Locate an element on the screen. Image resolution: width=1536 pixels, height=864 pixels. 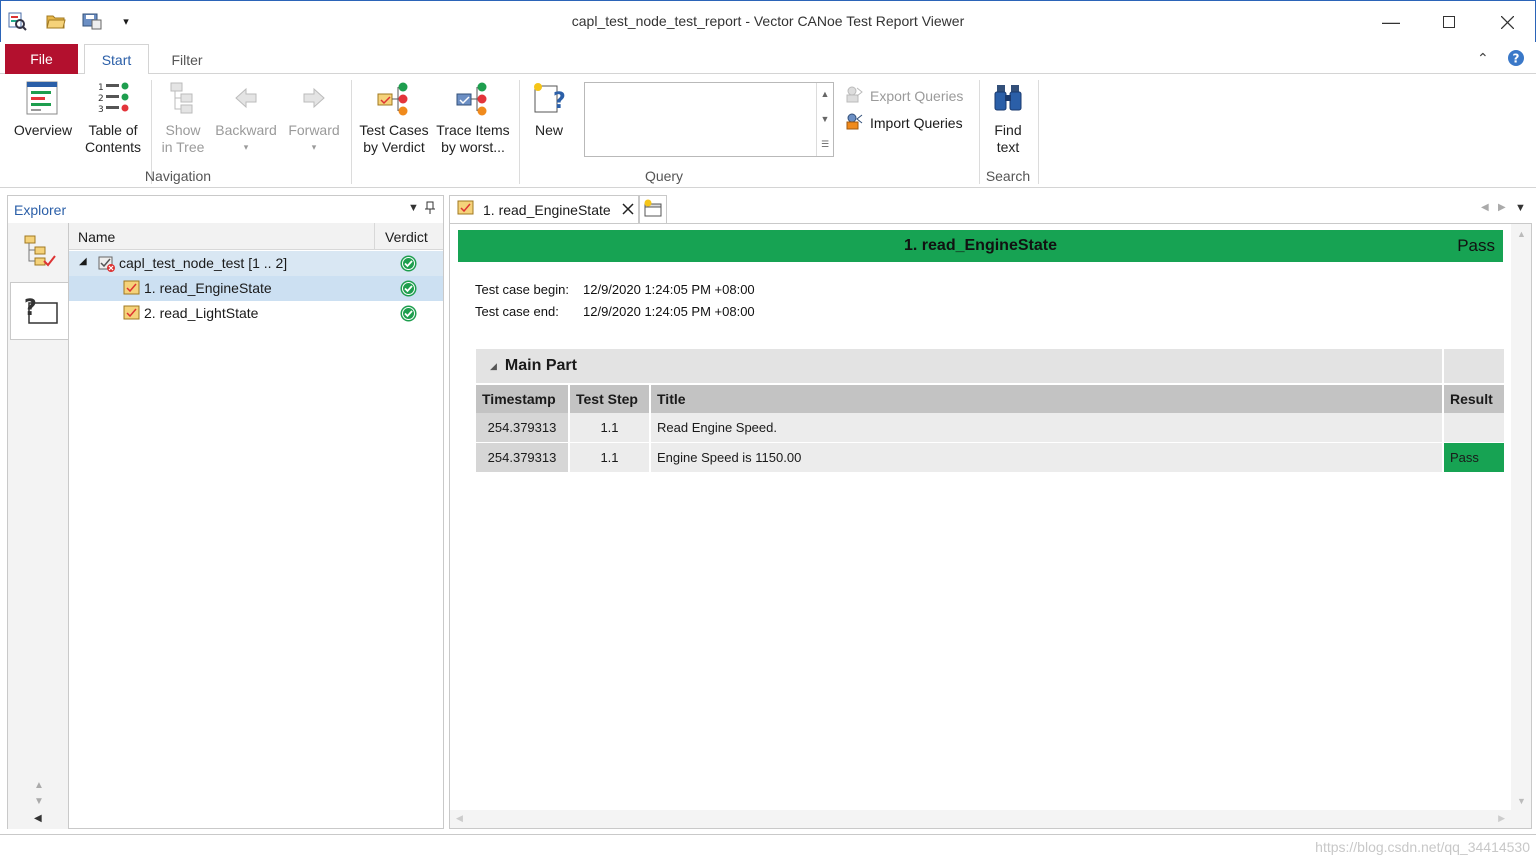
tabs-menu-icon: ▼ is located at coordinates (1520, 208).